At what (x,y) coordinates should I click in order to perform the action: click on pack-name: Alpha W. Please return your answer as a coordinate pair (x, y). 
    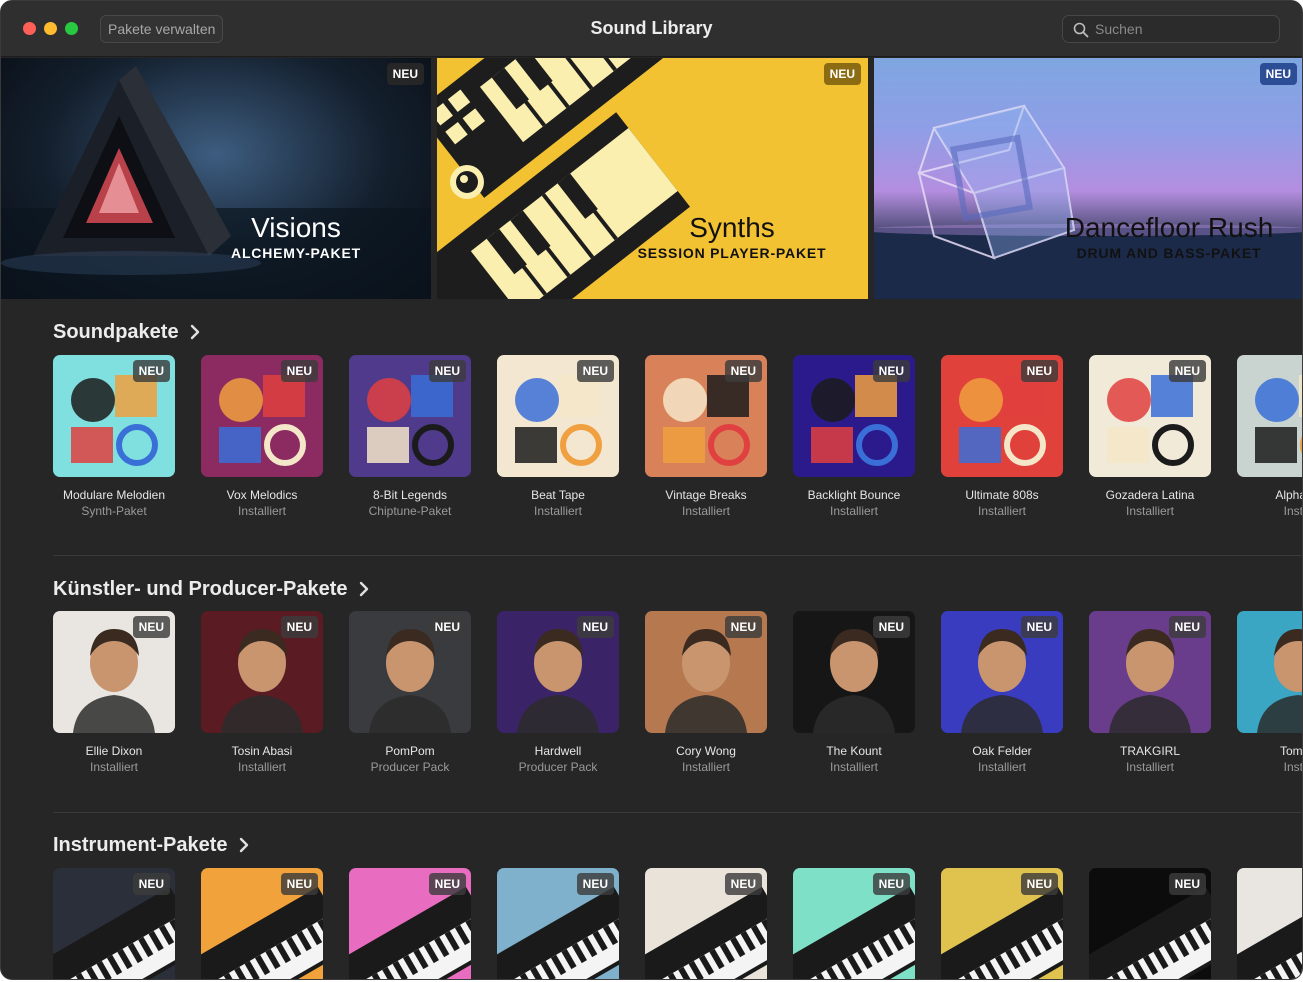
    Looking at the image, I should click on (1269, 495).